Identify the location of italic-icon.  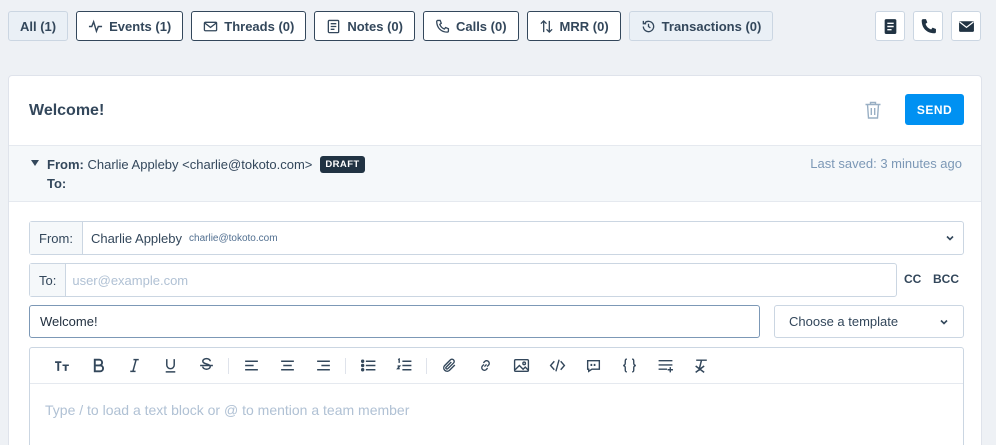
(134, 365).